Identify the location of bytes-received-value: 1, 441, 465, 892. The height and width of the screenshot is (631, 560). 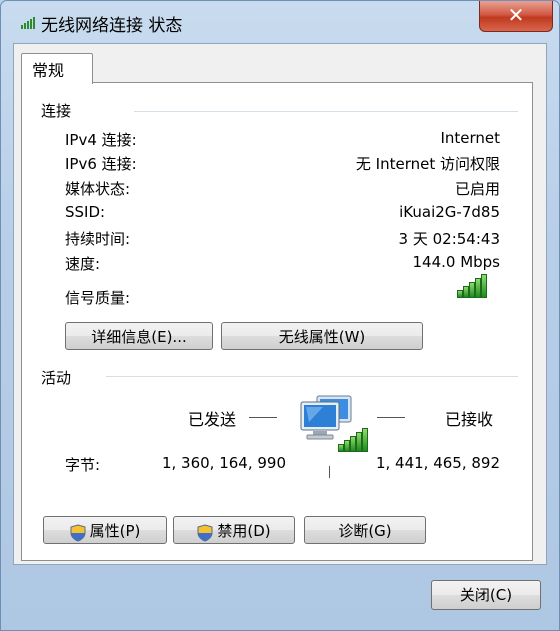
(437, 463).